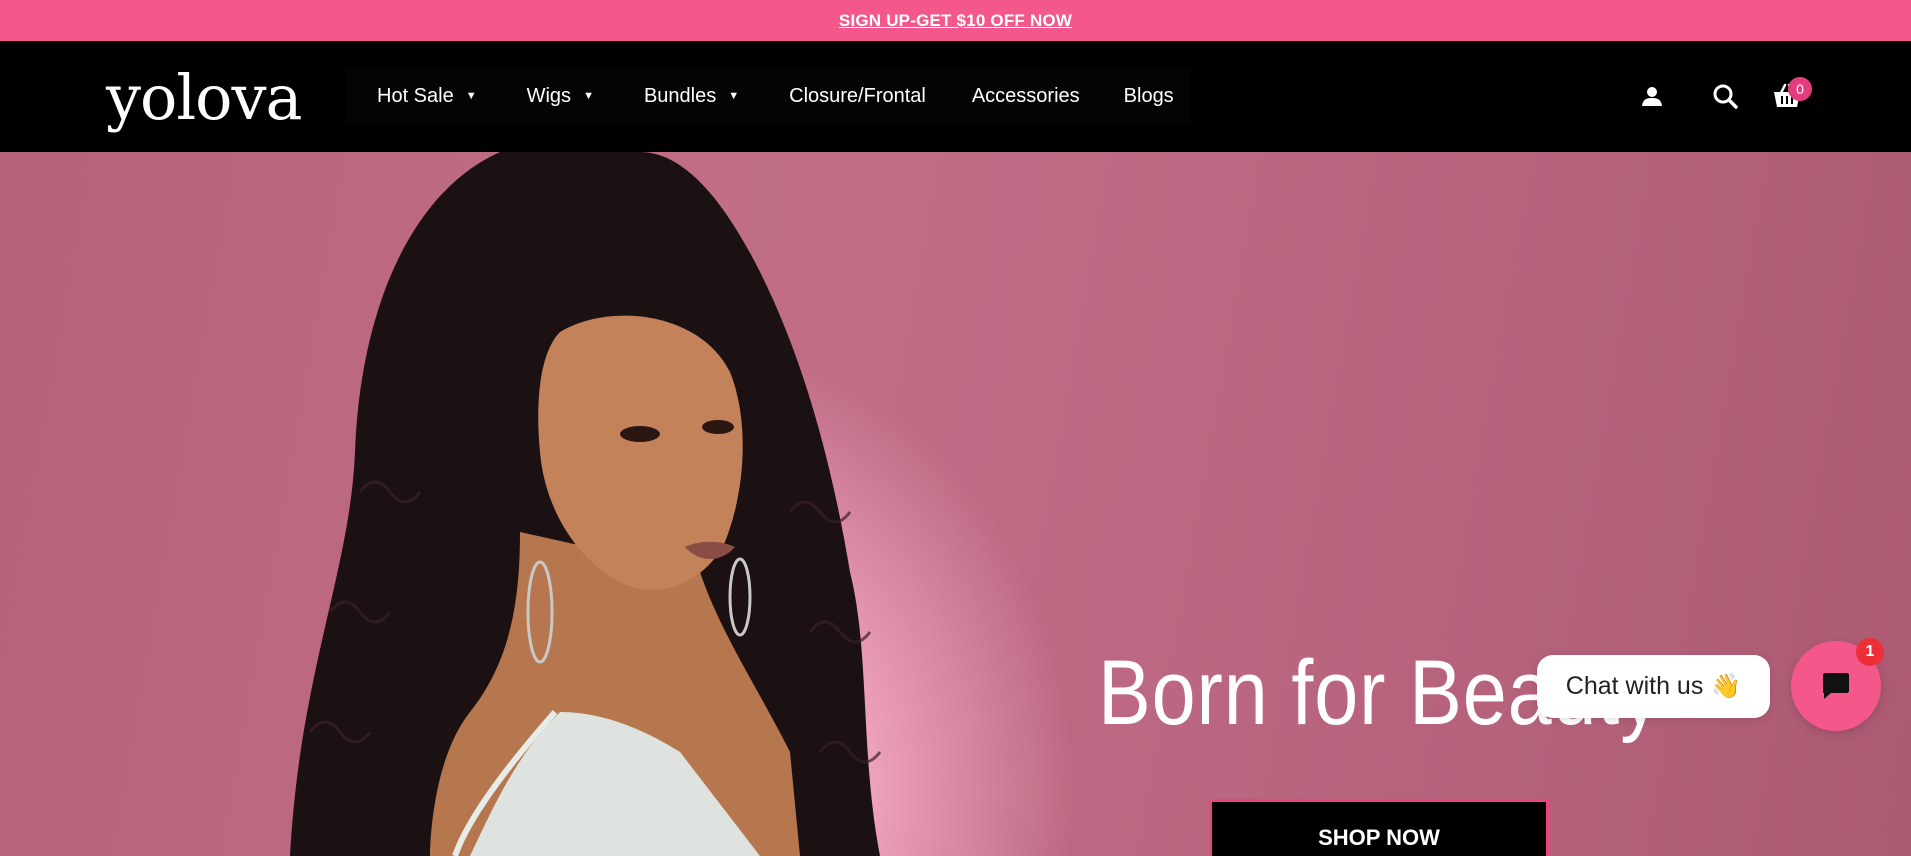 Image resolution: width=1911 pixels, height=856 pixels. I want to click on signup-offer-link: SIGN UP-GET $10 OFF NOW, so click(955, 21).